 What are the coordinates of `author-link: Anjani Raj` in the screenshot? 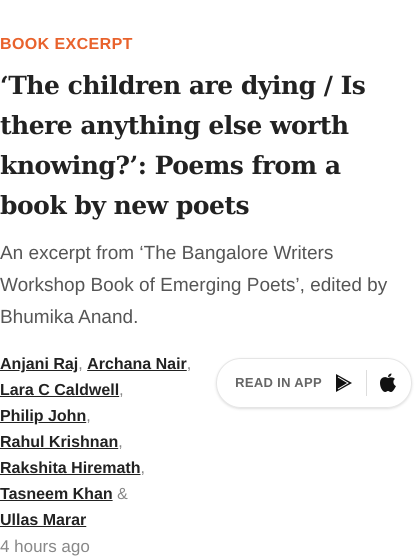 It's located at (39, 364).